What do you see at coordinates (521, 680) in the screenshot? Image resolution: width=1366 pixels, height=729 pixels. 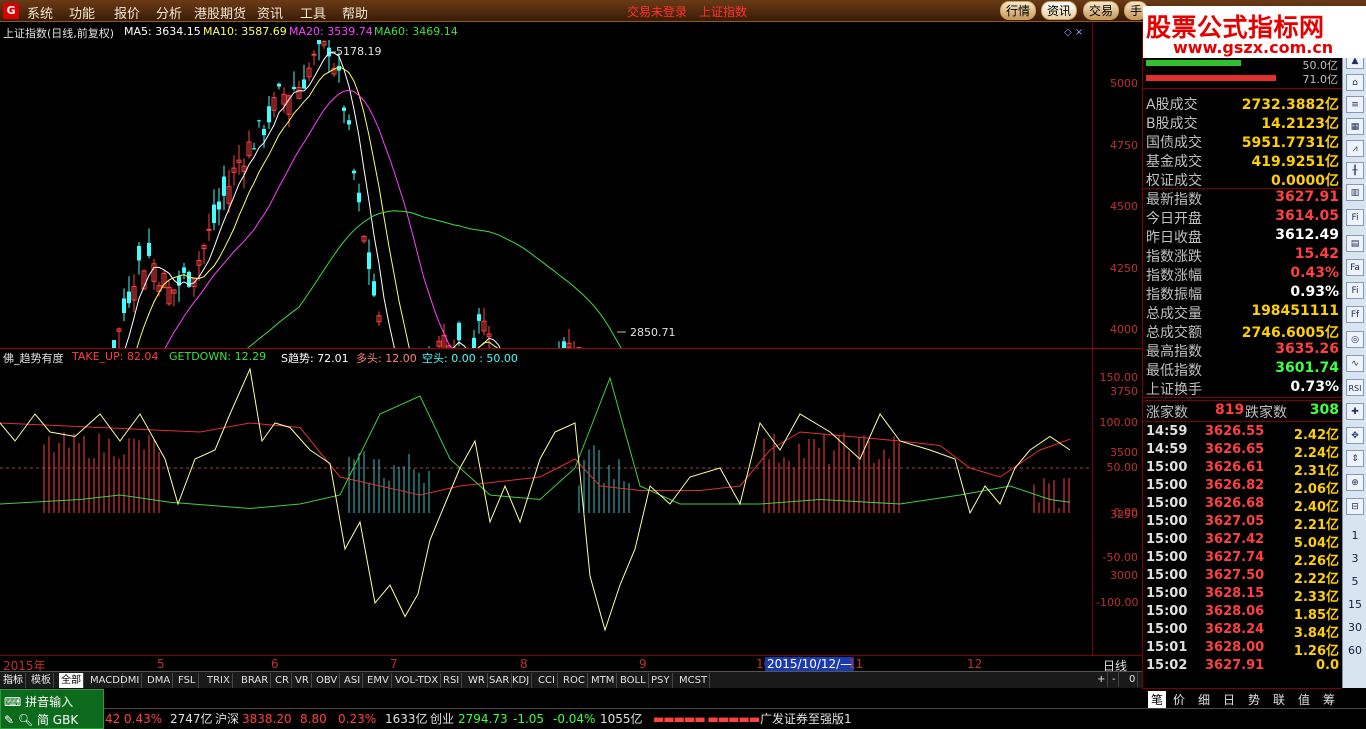 I see `tab-kdj: KDJ` at bounding box center [521, 680].